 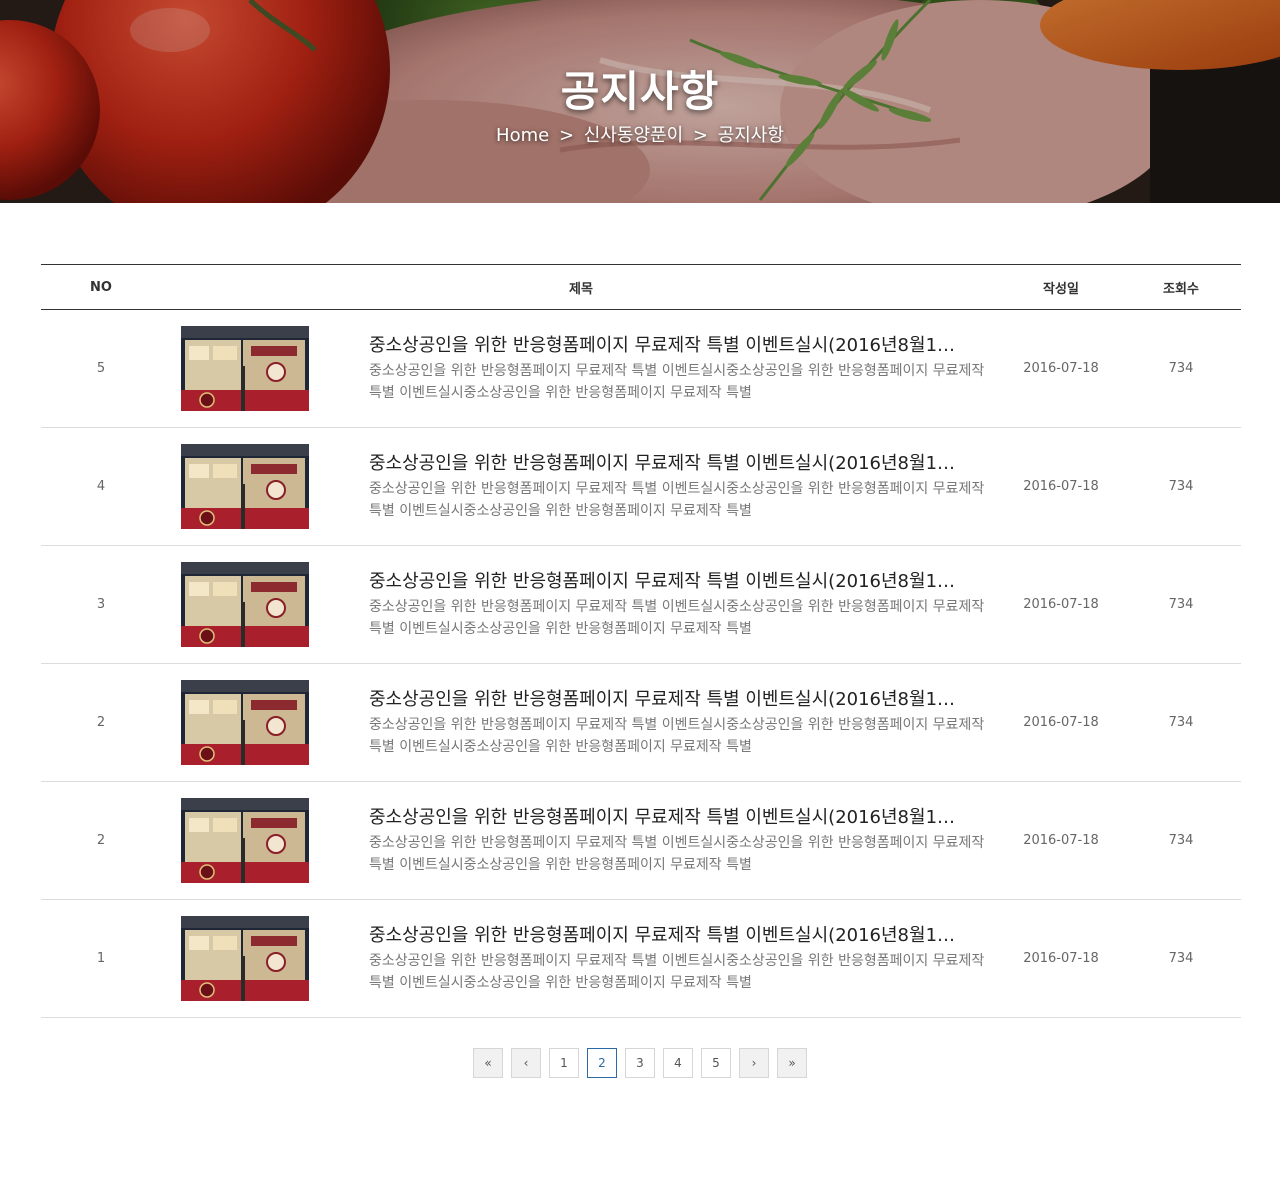 I want to click on next-page-button: ›, so click(x=754, y=1063).